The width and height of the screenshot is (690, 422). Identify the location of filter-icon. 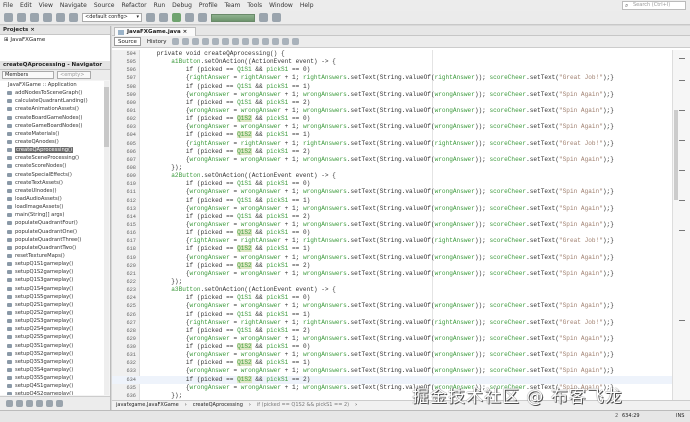
(9, 403).